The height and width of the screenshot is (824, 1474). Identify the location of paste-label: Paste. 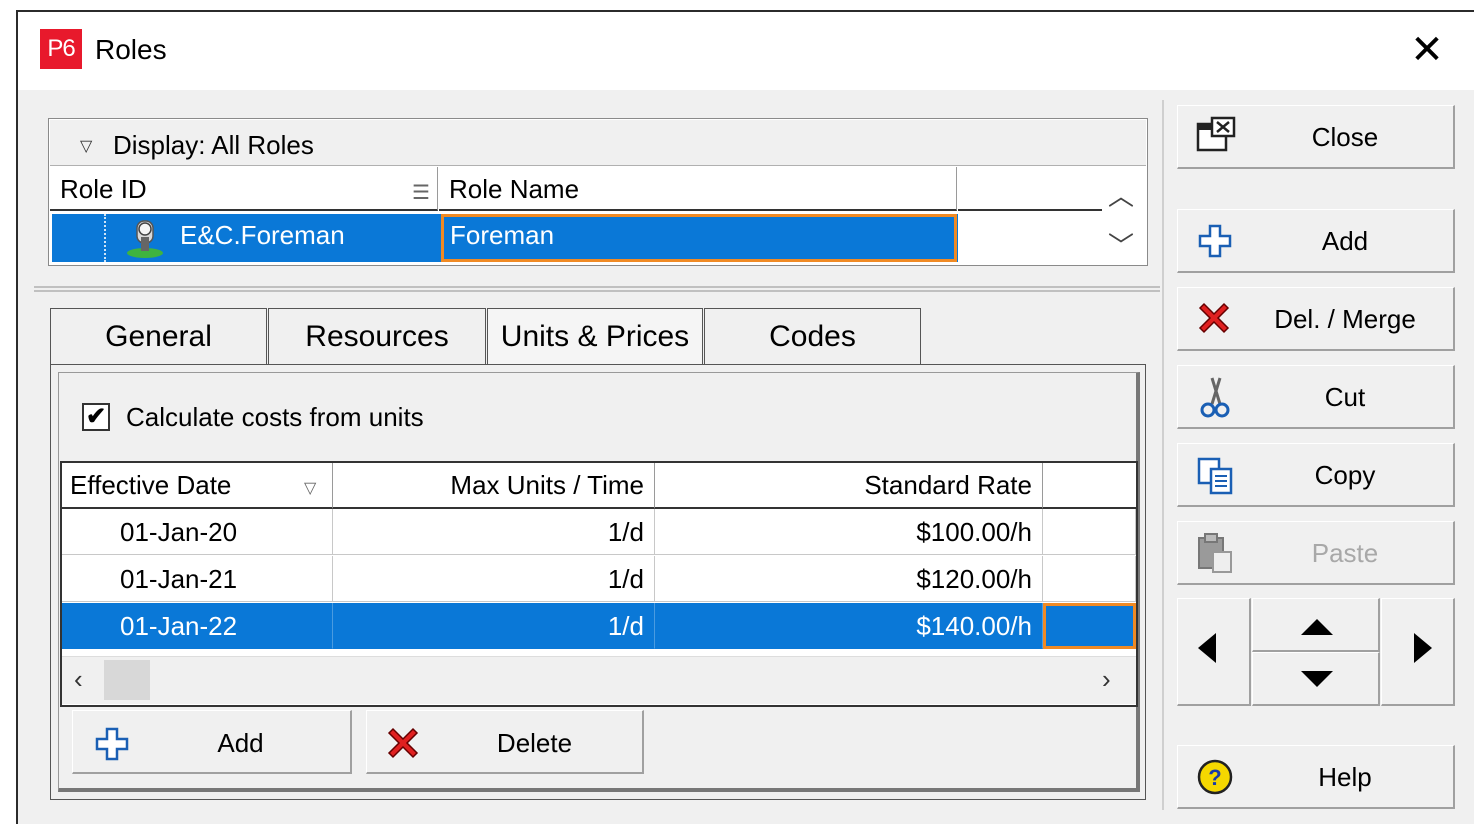
(1345, 553).